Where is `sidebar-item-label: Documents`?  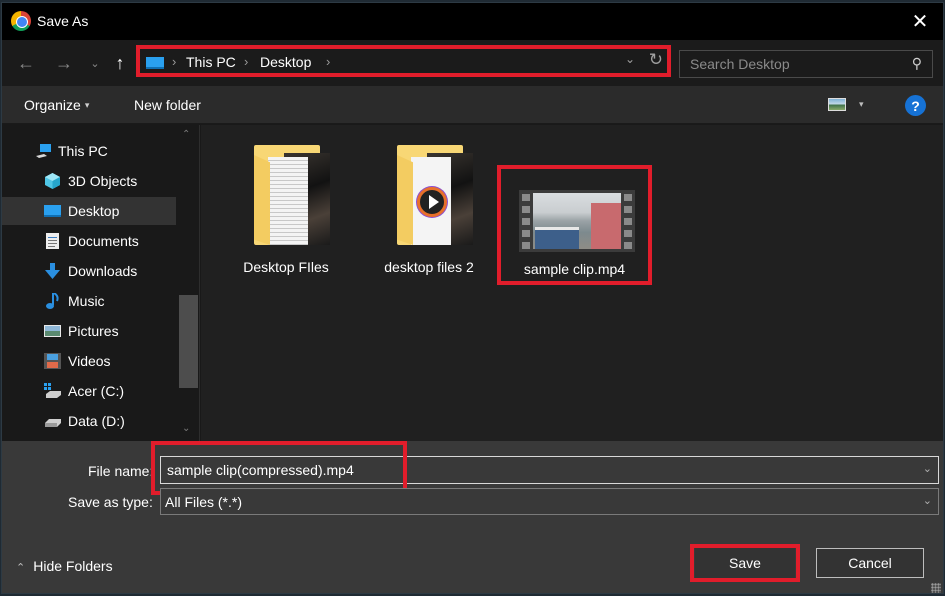 sidebar-item-label: Documents is located at coordinates (103, 241).